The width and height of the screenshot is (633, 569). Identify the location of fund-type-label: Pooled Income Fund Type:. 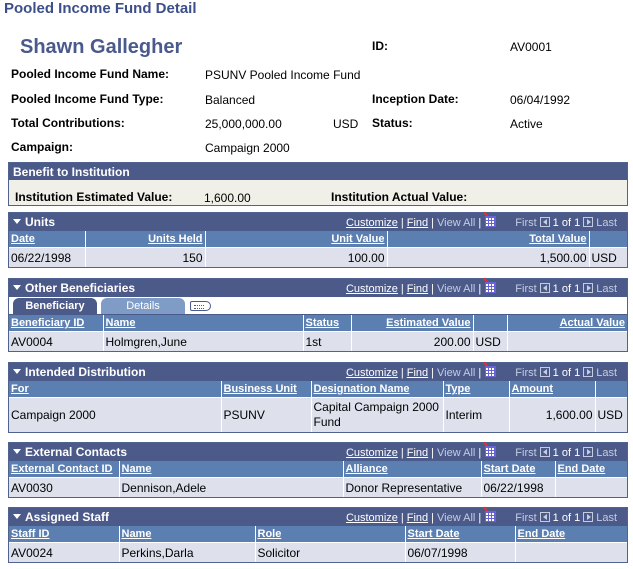
(87, 99).